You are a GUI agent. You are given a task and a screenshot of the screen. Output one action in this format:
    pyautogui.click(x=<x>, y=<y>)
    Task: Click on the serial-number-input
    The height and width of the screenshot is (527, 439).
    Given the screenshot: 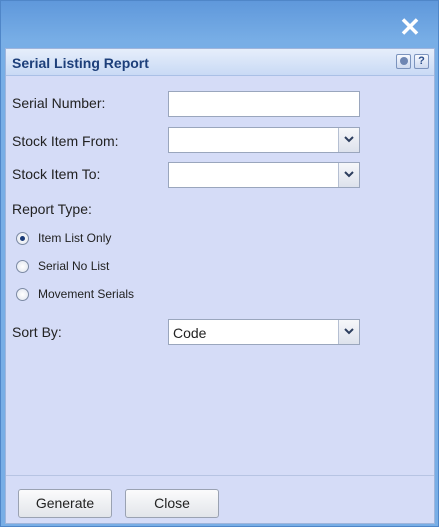 What is the action you would take?
    pyautogui.click(x=264, y=104)
    